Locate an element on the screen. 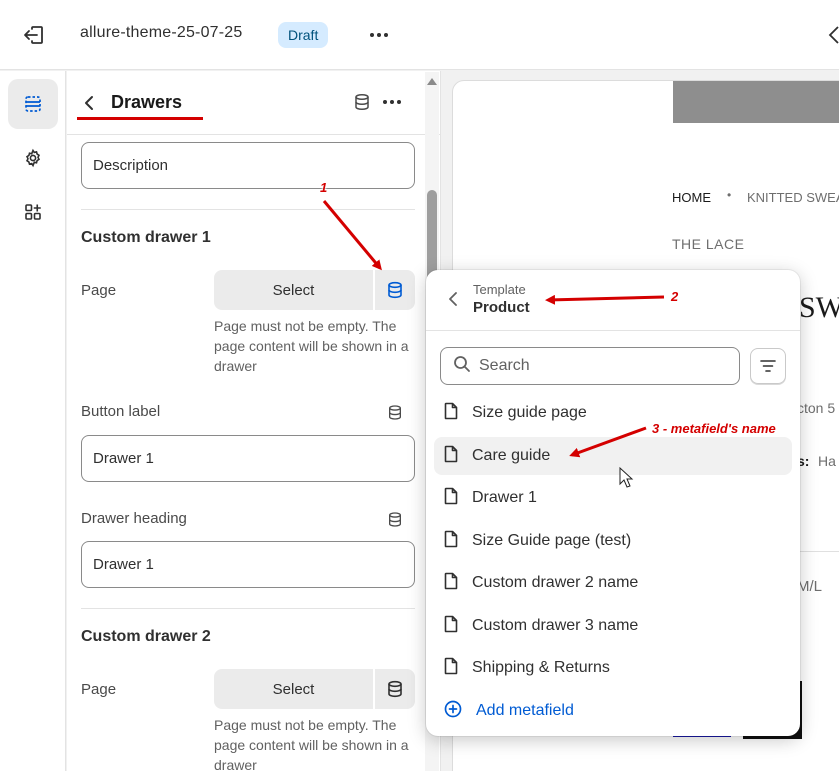  plus-circle-icon is located at coordinates (453, 711).